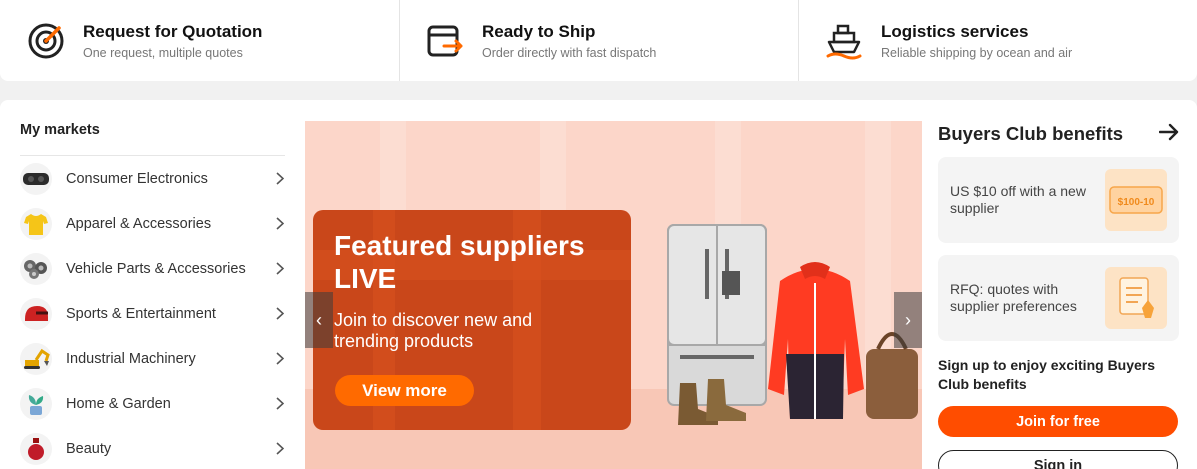 This screenshot has height=469, width=1197. I want to click on view-more-button: View more, so click(404, 390).